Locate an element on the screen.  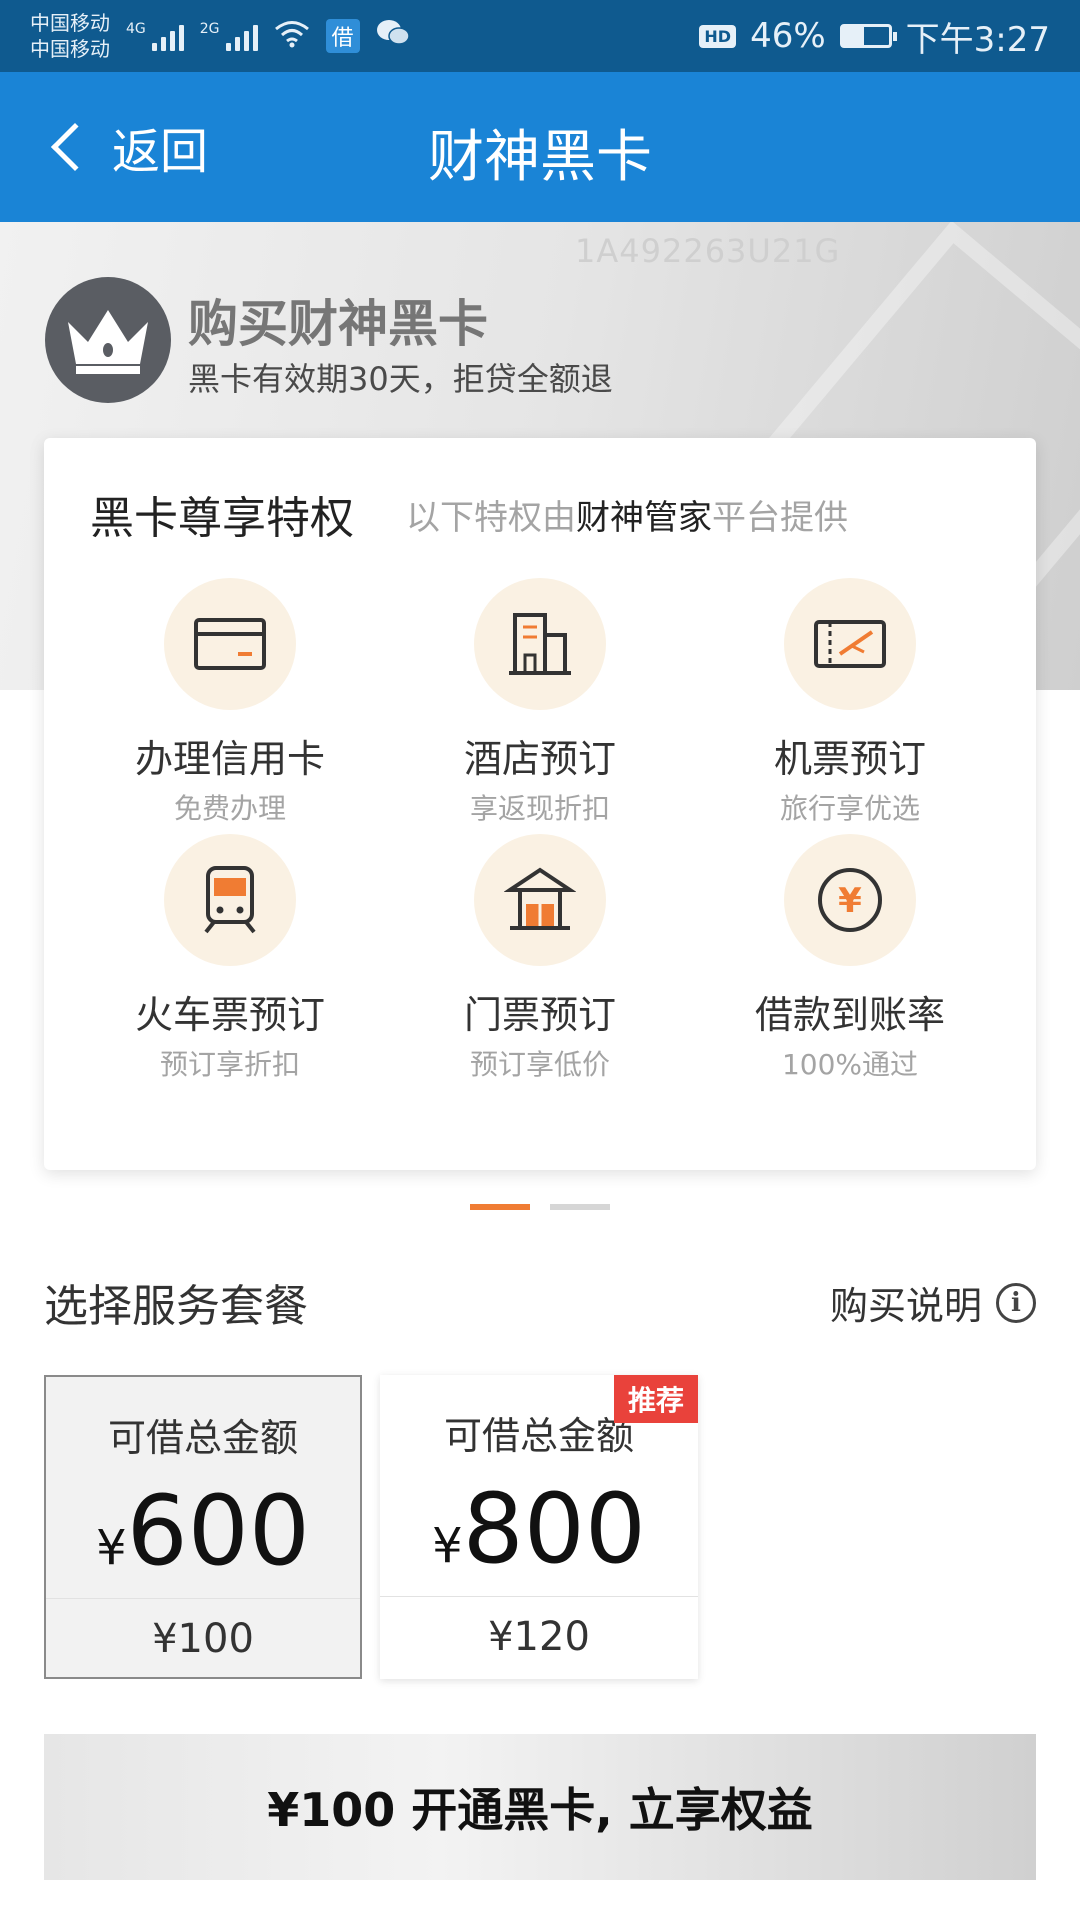
privilege-hotel: 酒店预订 享返现折扣 is located at coordinates (540, 702).